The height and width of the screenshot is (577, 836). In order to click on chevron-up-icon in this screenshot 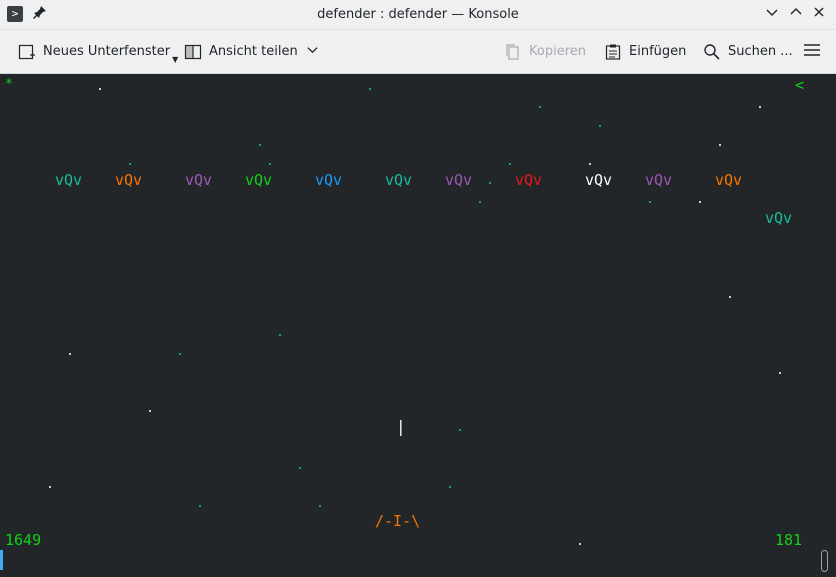, I will do `click(796, 11)`.